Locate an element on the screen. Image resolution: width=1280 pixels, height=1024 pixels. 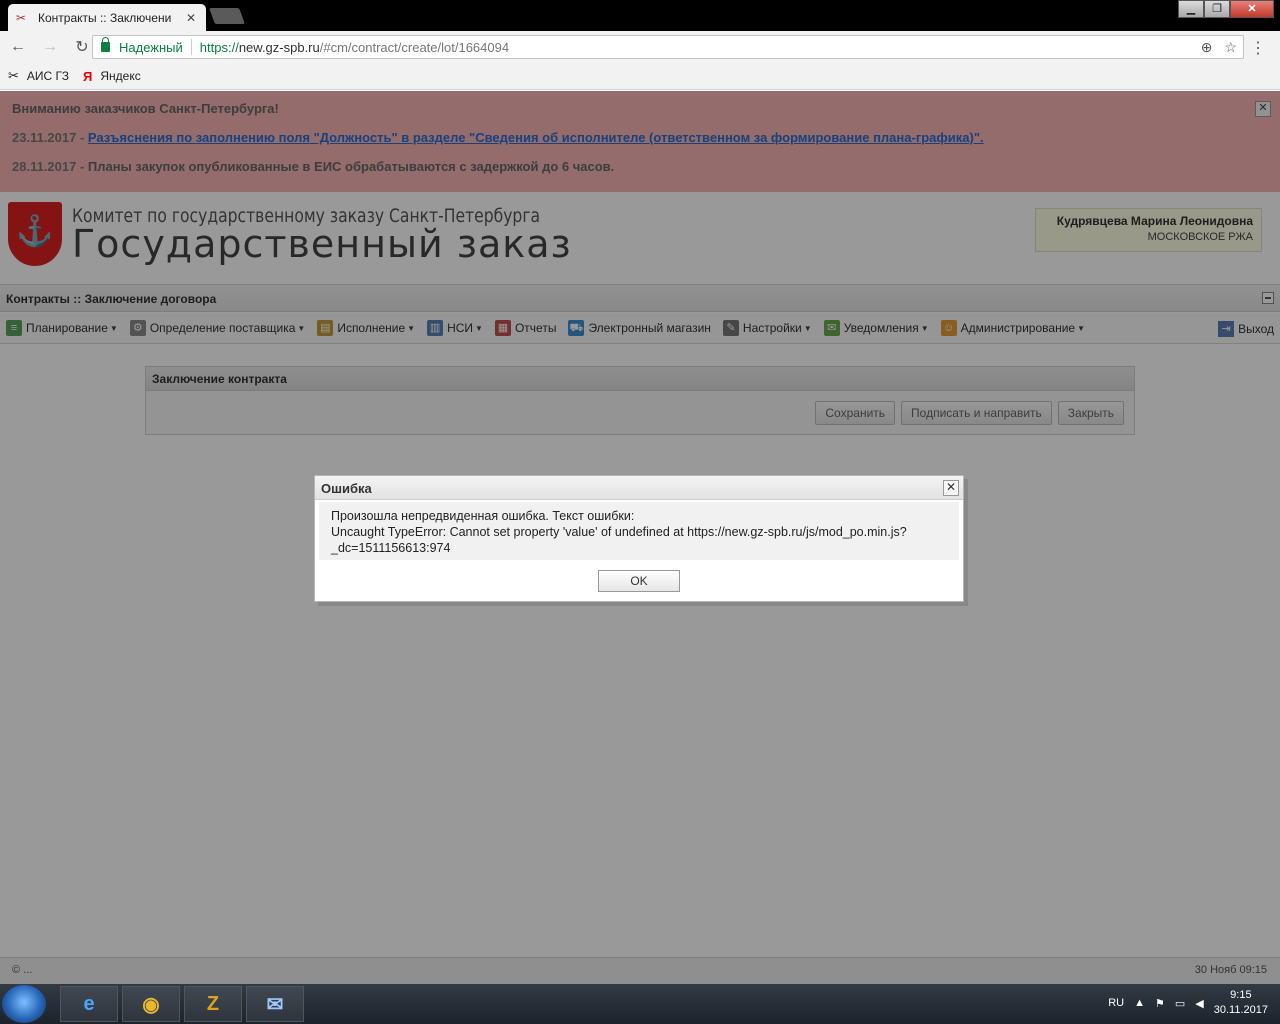
omnibox-icons: ⊕ ☆ is located at coordinates (1219, 47).